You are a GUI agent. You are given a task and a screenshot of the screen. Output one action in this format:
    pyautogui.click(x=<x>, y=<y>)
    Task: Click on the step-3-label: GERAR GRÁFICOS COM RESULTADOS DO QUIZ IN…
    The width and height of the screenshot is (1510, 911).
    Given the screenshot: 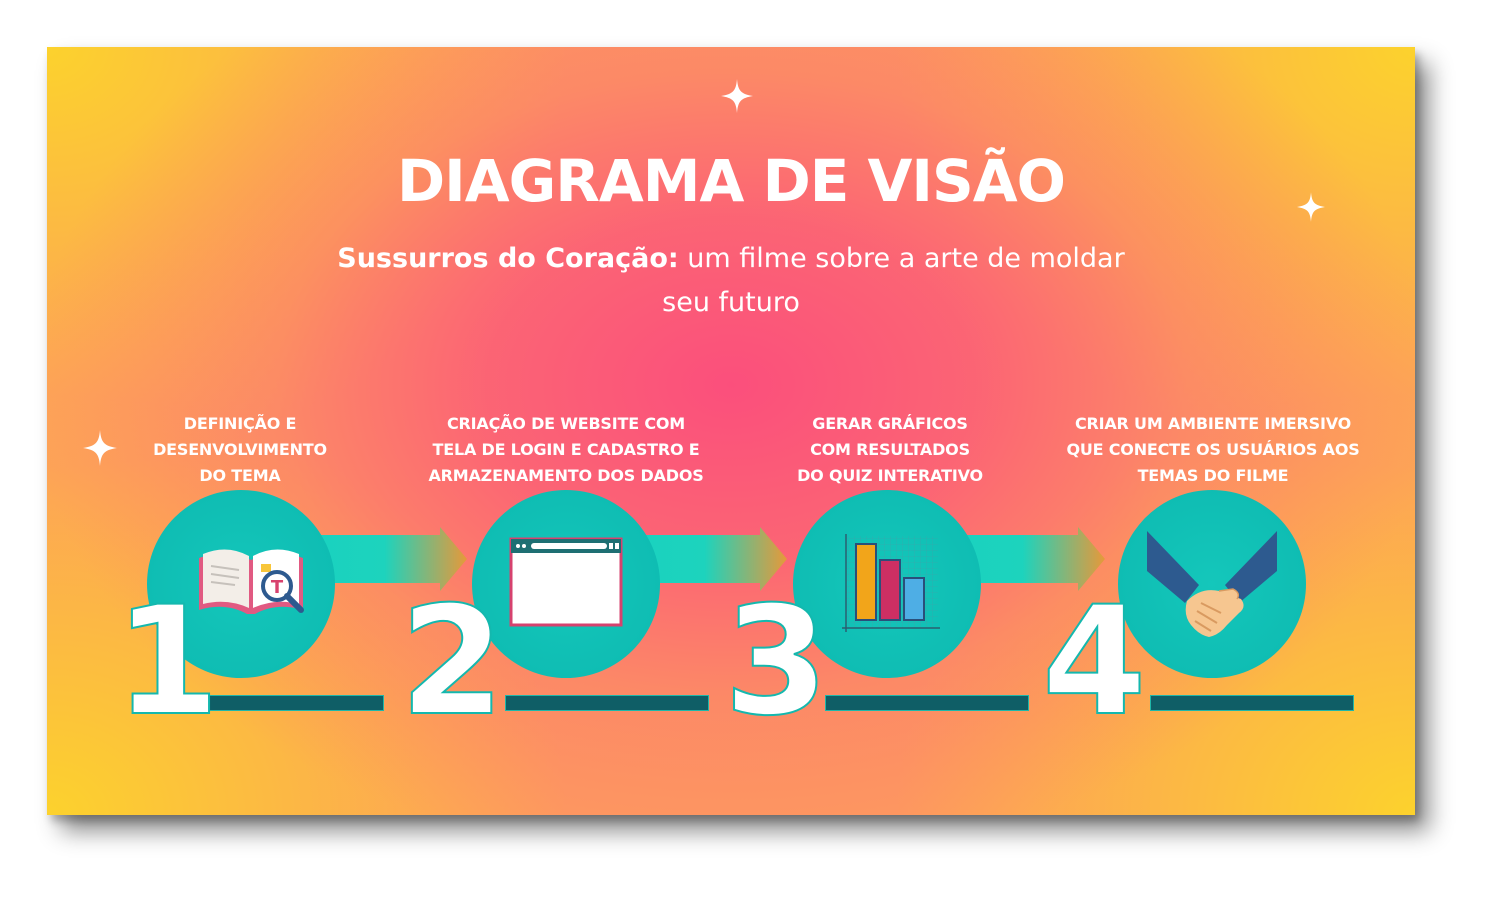 What is the action you would take?
    pyautogui.click(x=890, y=449)
    